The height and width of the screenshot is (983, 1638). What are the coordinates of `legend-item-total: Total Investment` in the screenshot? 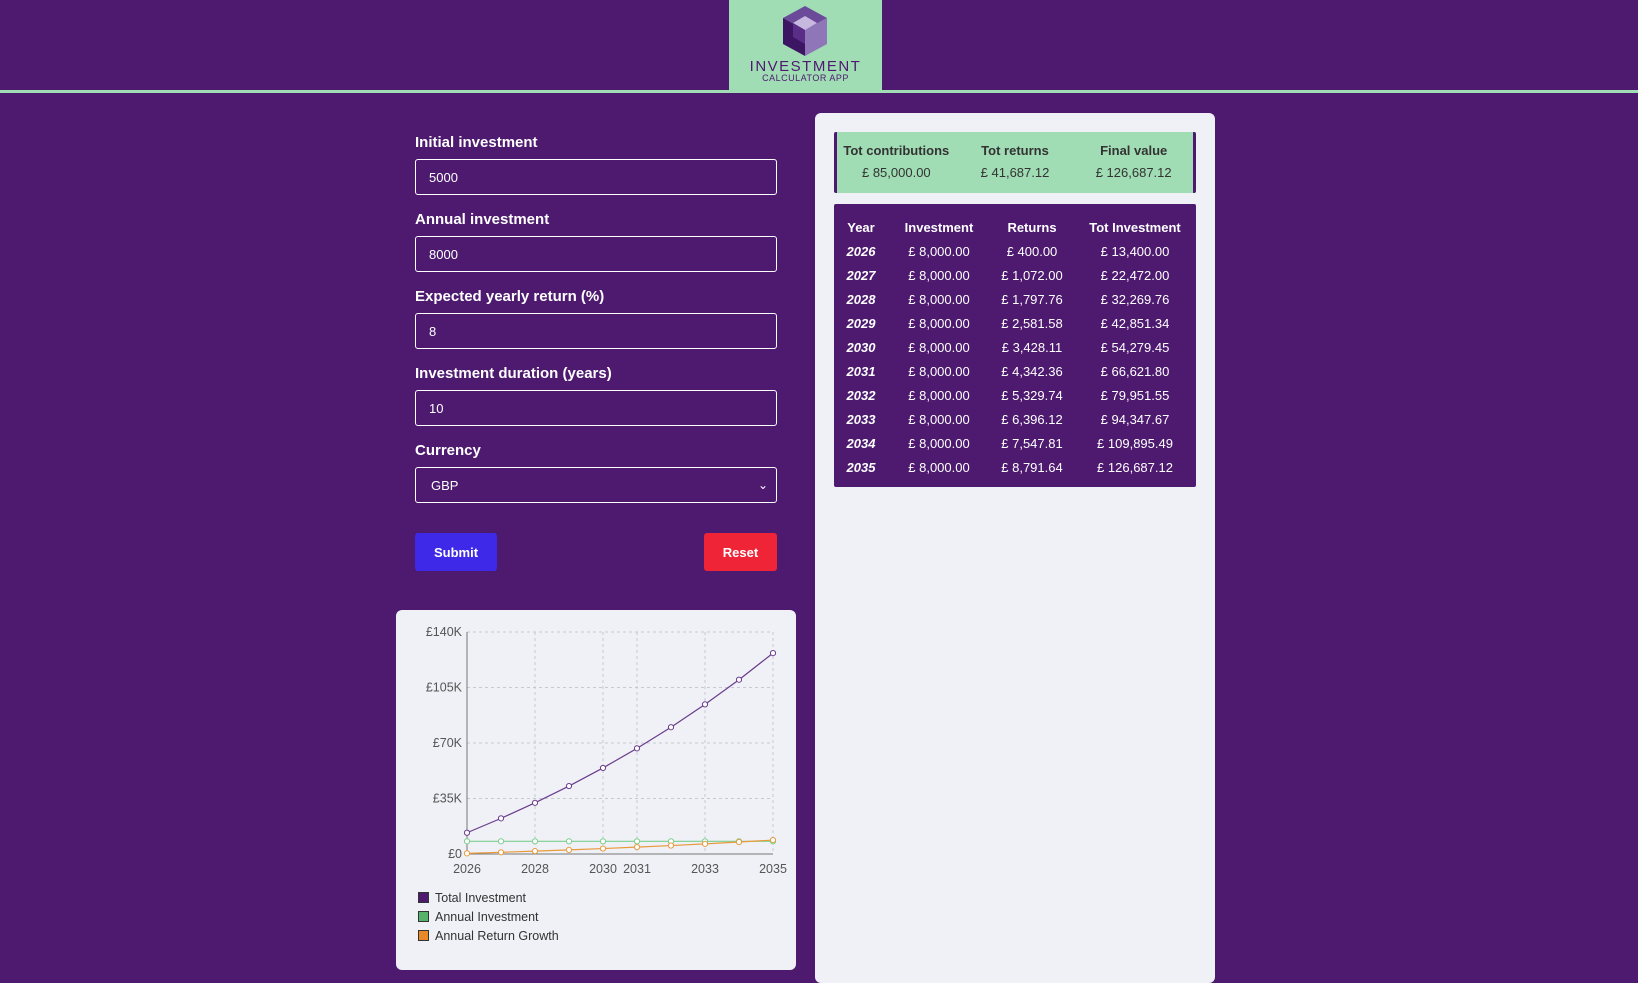 It's located at (488, 897).